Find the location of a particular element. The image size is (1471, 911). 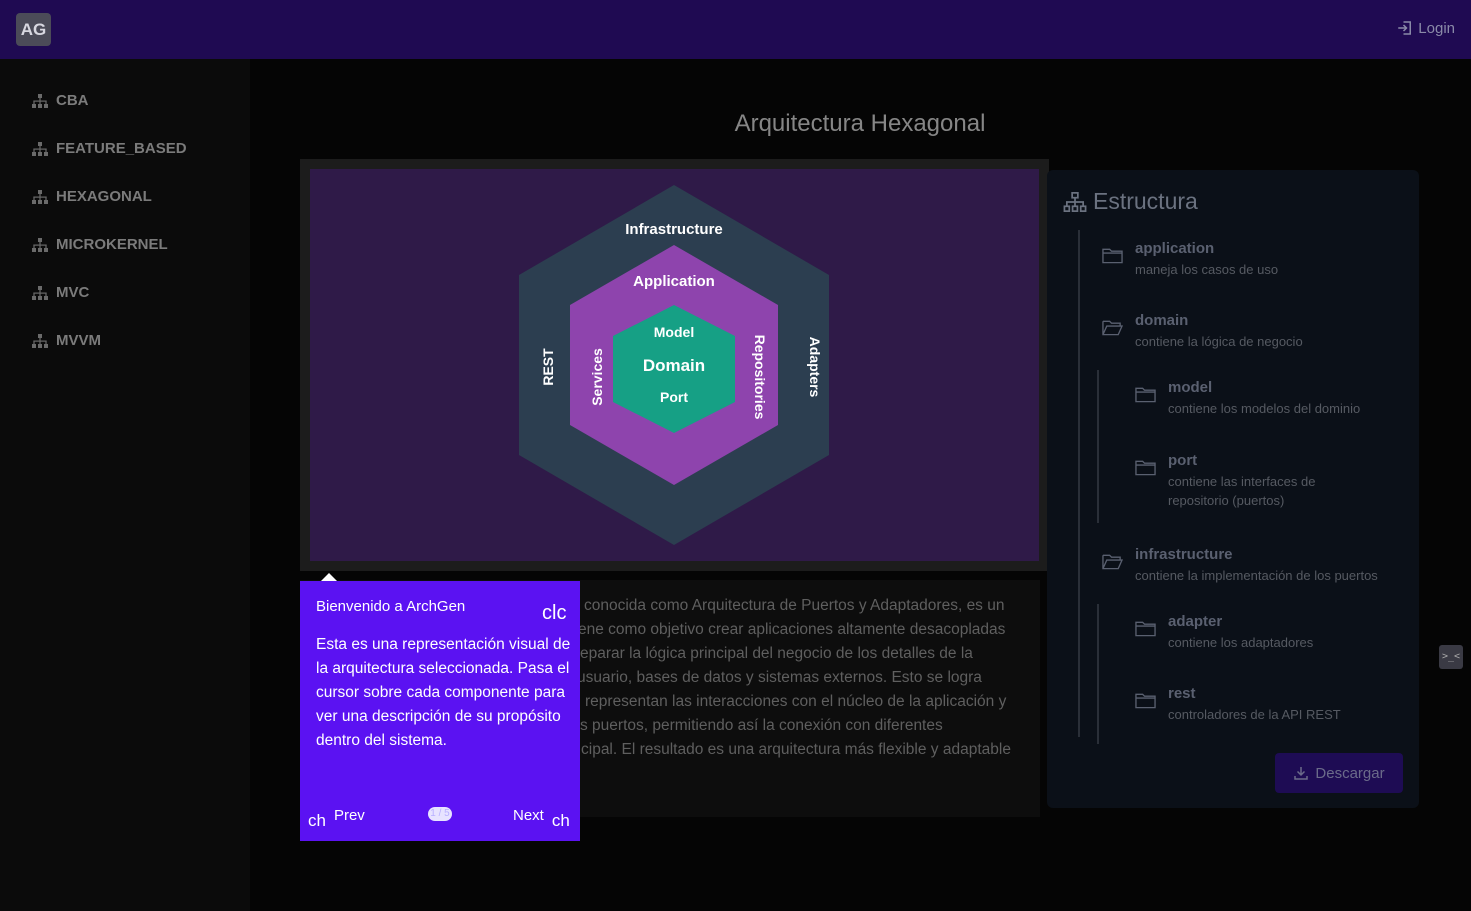

structure-title: Estructura is located at coordinates (1130, 201).